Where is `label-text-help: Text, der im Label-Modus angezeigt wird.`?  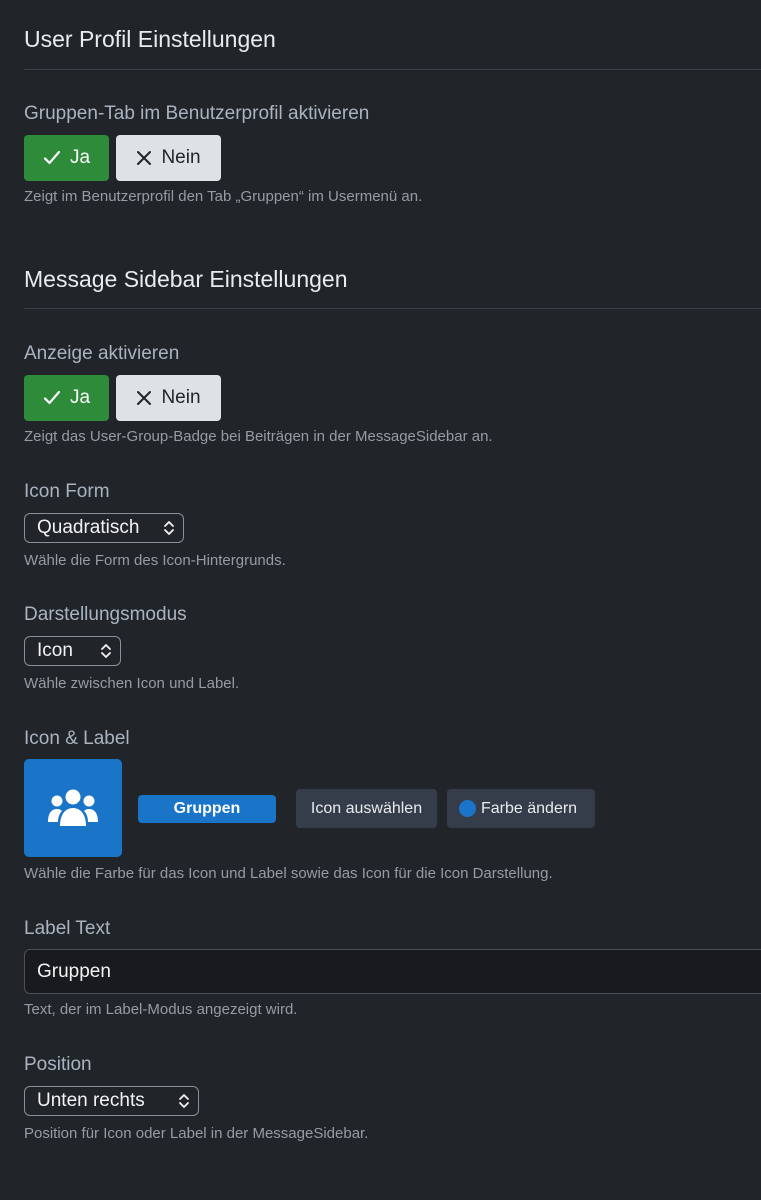
label-text-help: Text, der im Label-Modus angezeigt wird. is located at coordinates (161, 1009).